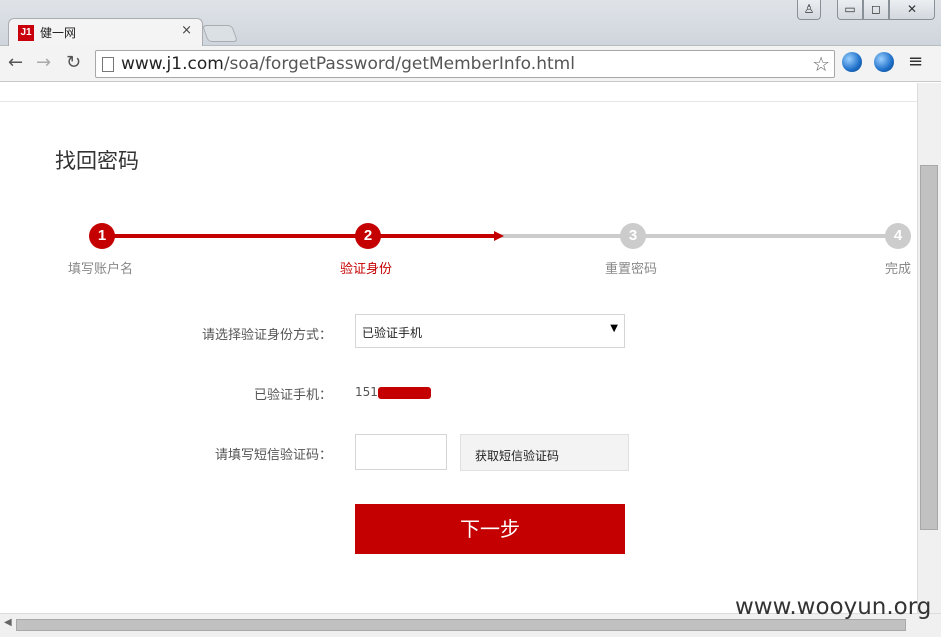 The image size is (941, 637). I want to click on step-2-dot: 2, so click(368, 236).